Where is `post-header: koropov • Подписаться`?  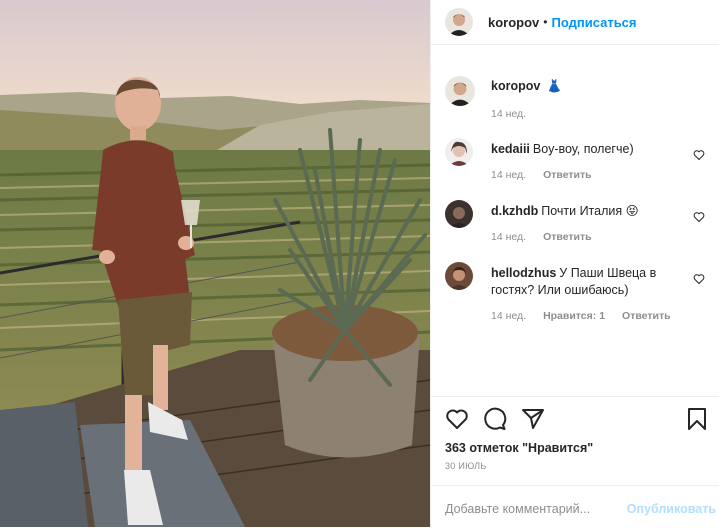
post-header: koropov • Подписаться is located at coordinates (575, 22).